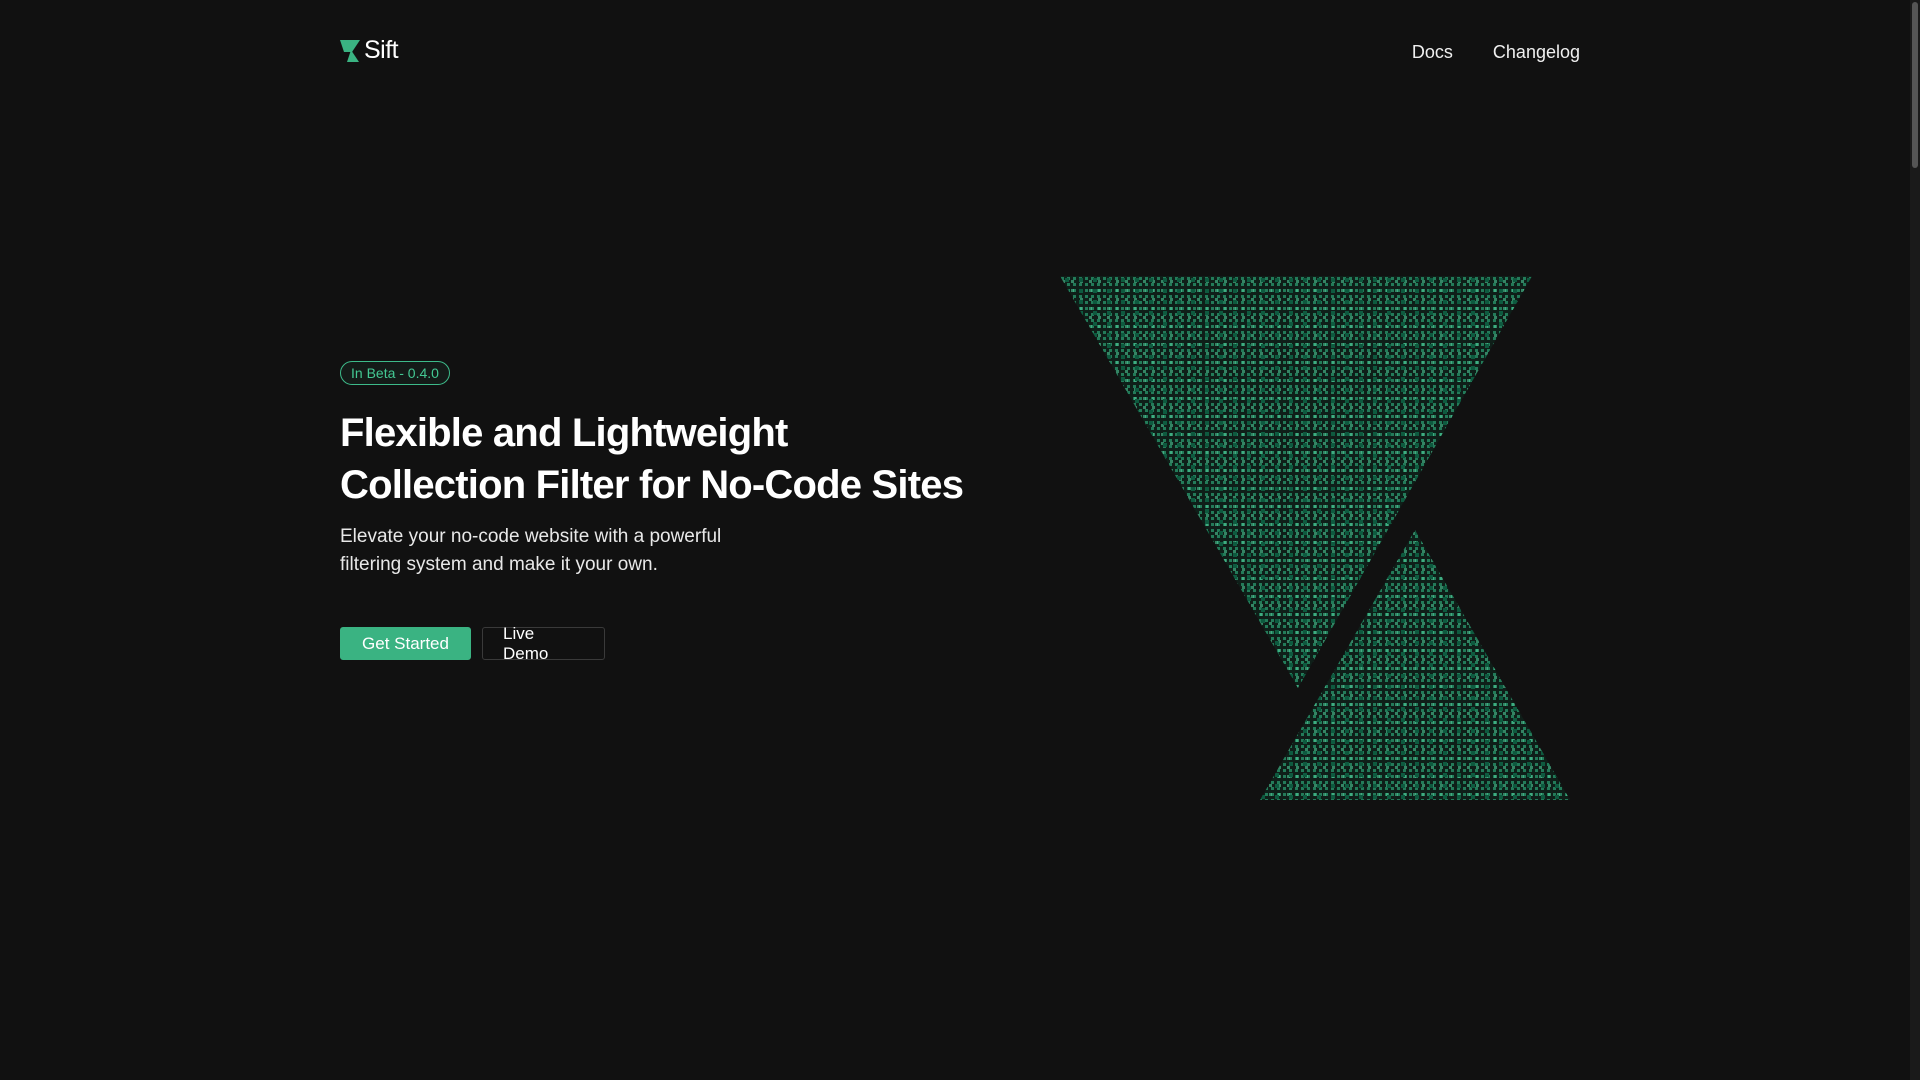  What do you see at coordinates (395, 373) in the screenshot?
I see `beta-version-badge: In Beta - 0.4.0` at bounding box center [395, 373].